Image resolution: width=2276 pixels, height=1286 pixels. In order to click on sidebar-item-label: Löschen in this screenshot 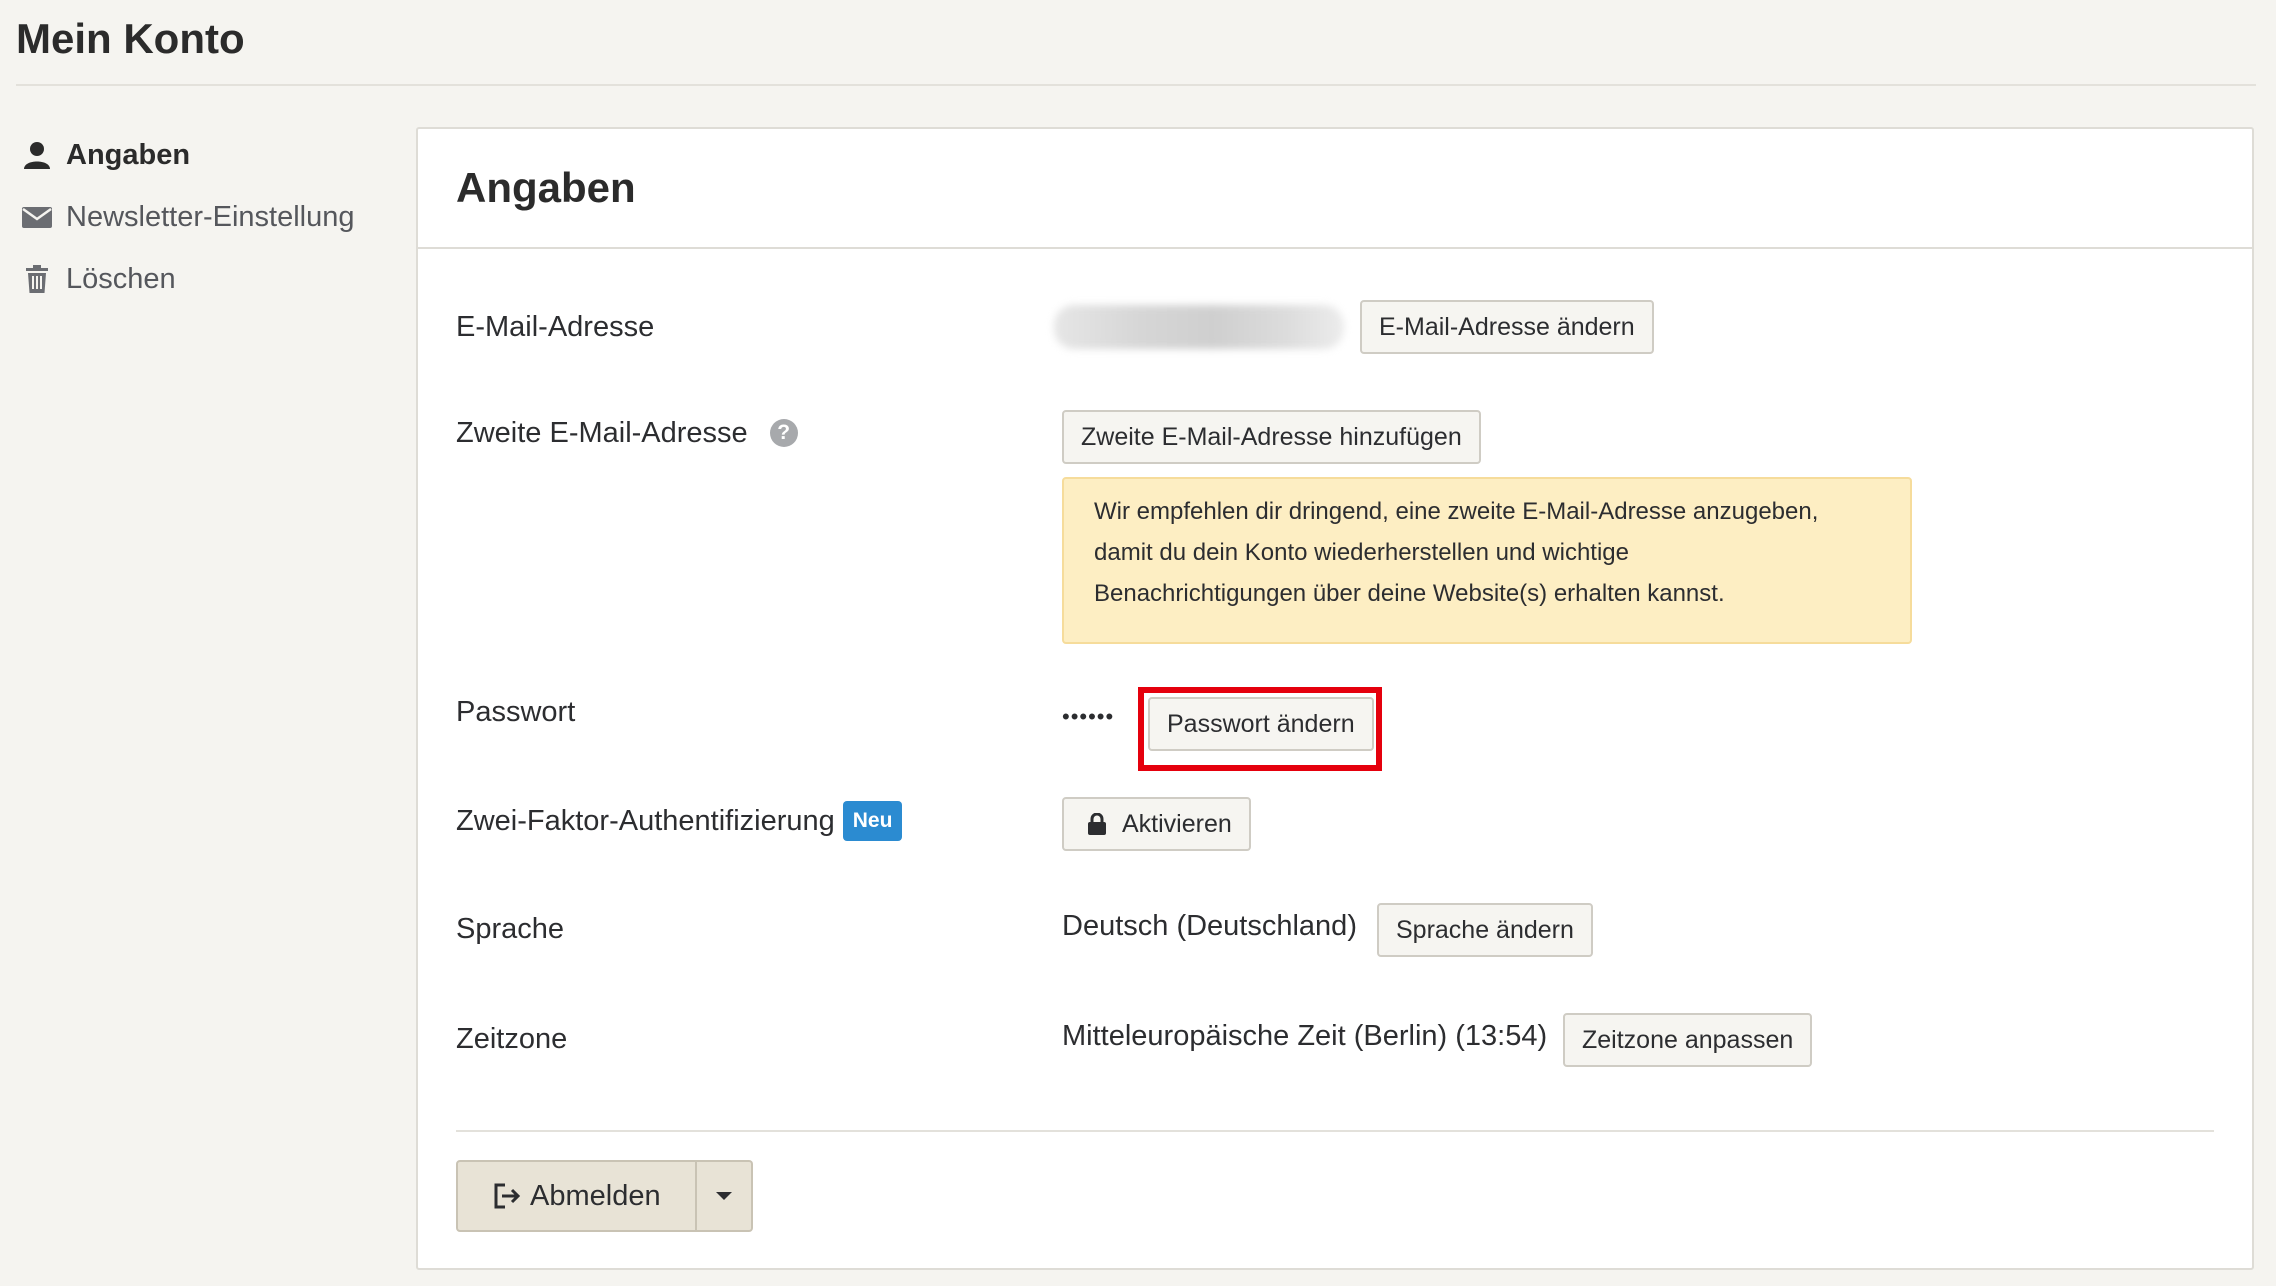, I will do `click(121, 278)`.